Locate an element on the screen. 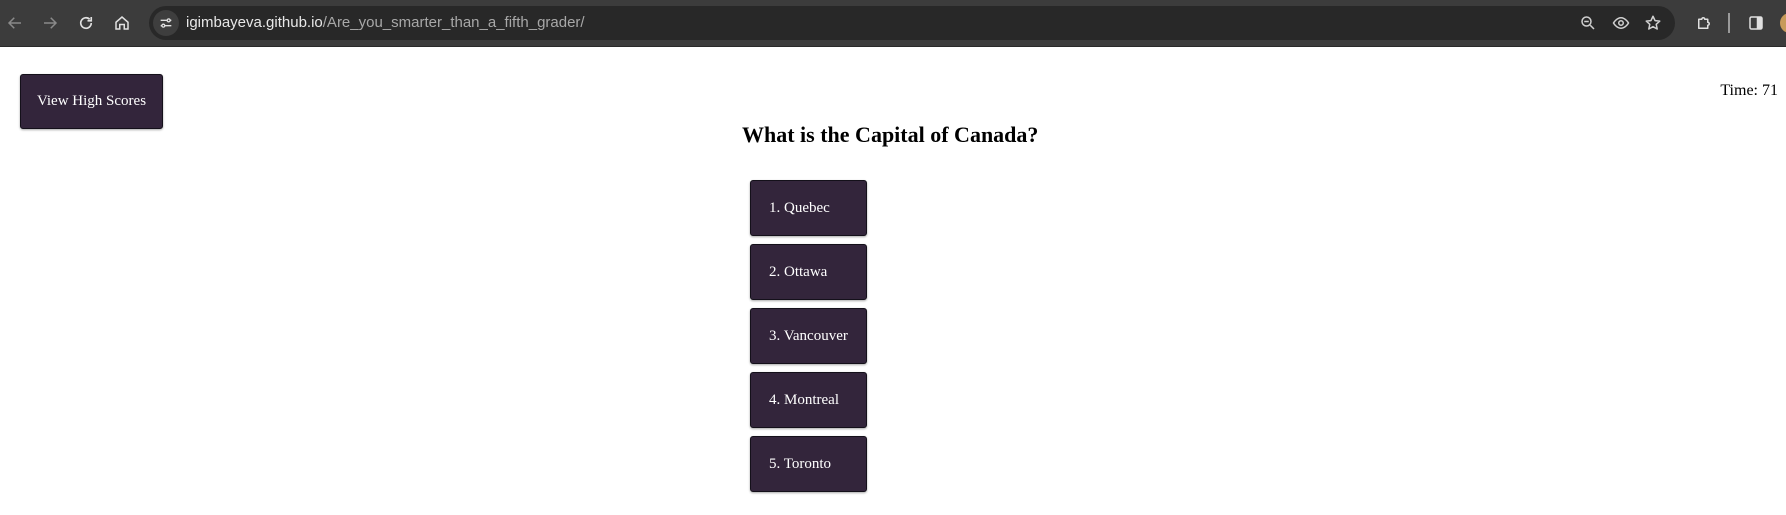 This screenshot has width=1786, height=515. extensions-button is located at coordinates (1704, 23).